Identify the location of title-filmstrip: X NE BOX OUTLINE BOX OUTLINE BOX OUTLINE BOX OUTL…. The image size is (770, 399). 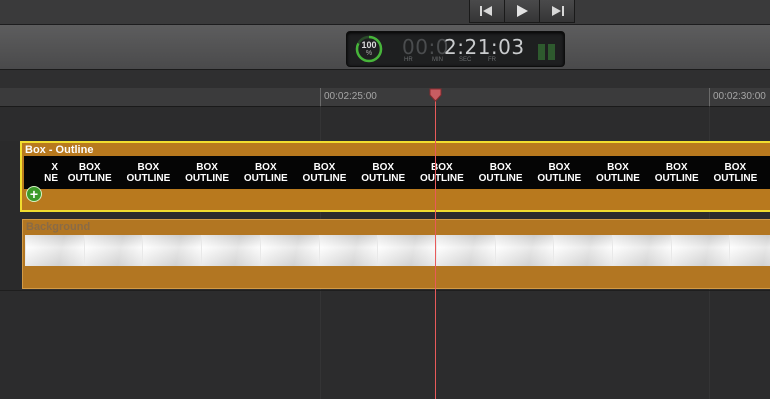
(397, 172).